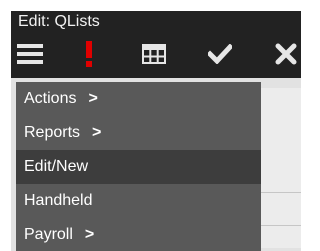  I want to click on menu-item-actions: Actions >, so click(138, 99).